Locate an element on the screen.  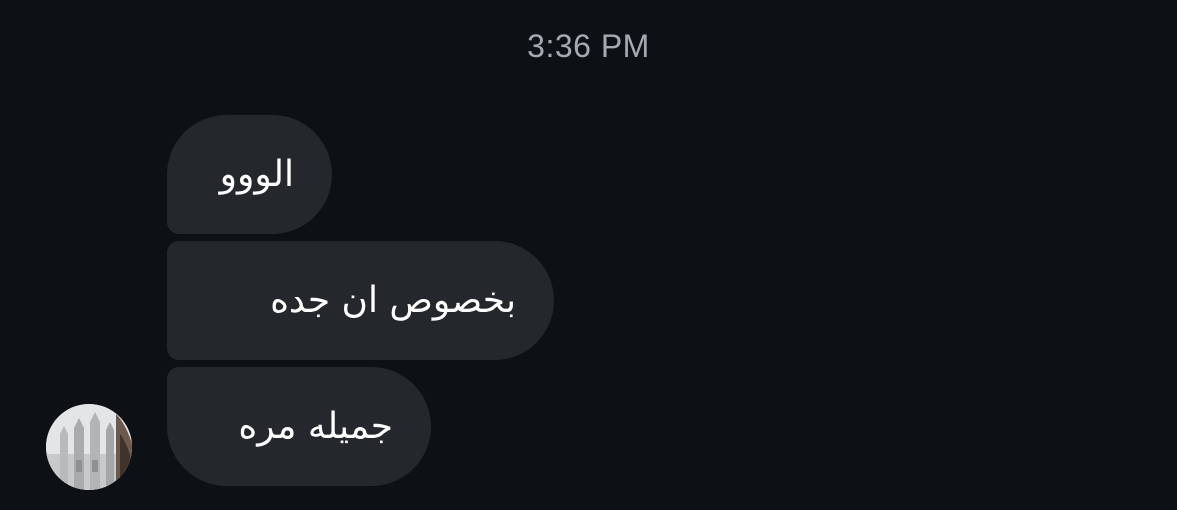
message-text: الووو is located at coordinates (256, 174).